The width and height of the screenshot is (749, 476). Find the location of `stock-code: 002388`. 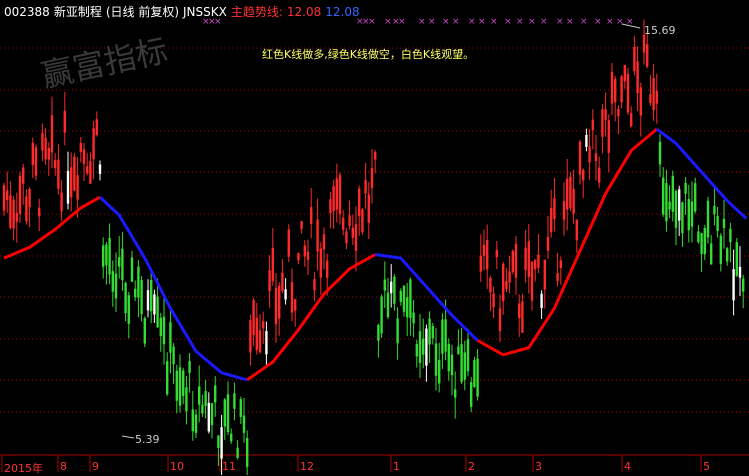

stock-code: 002388 is located at coordinates (27, 12).